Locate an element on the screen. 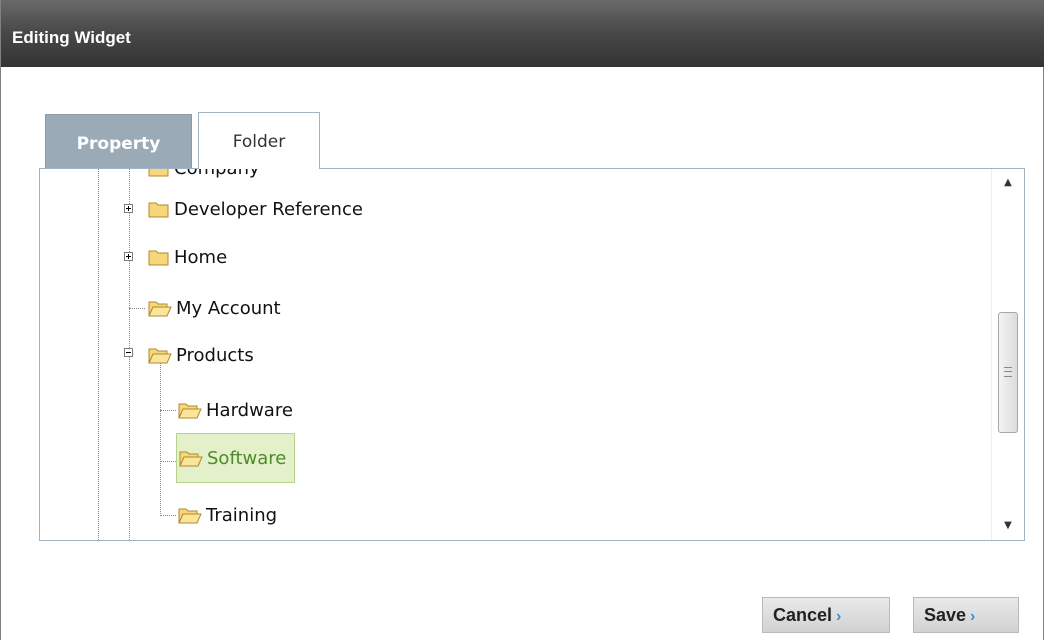  tab-folder: Folder is located at coordinates (259, 140).